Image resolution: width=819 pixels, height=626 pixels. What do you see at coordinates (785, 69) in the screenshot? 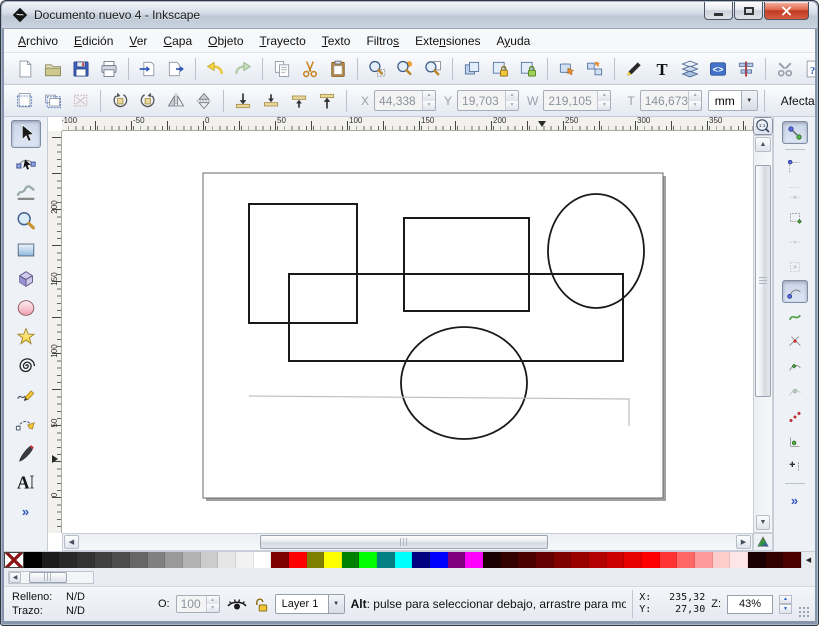
I see `preferences-button` at bounding box center [785, 69].